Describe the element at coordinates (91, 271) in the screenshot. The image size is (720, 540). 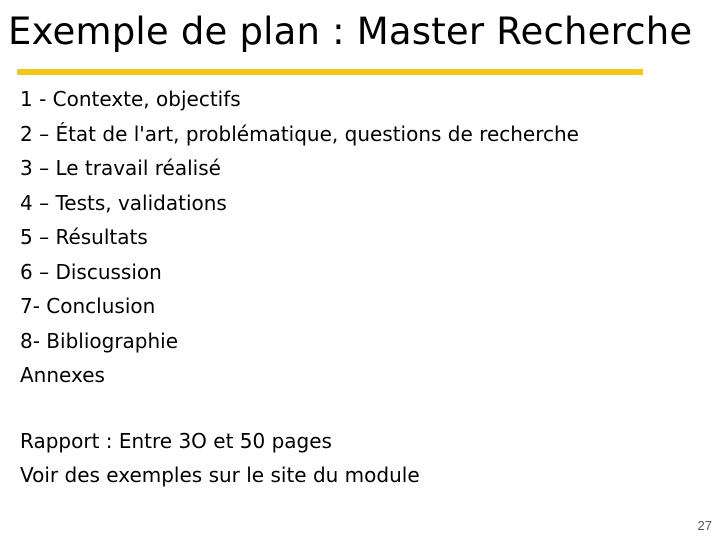
I see `outline-item-discussion: 6 – Discussion` at that location.